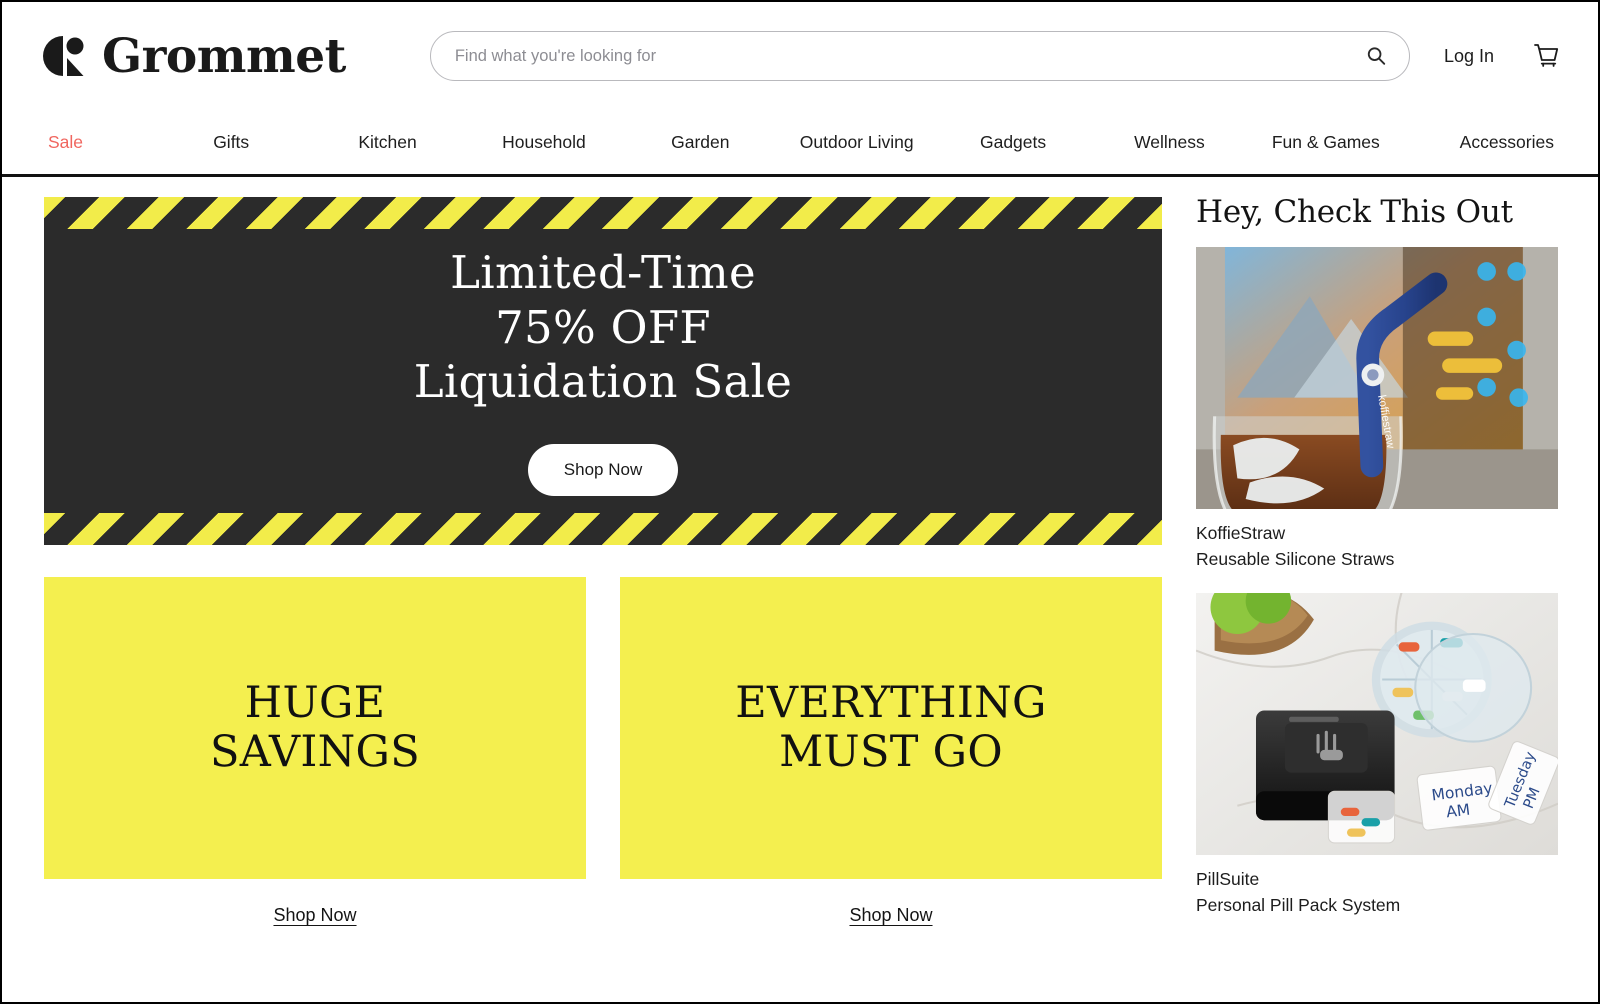 This screenshot has width=1600, height=1004. Describe the element at coordinates (603, 529) in the screenshot. I see `hazard-stripe-bottom` at that location.